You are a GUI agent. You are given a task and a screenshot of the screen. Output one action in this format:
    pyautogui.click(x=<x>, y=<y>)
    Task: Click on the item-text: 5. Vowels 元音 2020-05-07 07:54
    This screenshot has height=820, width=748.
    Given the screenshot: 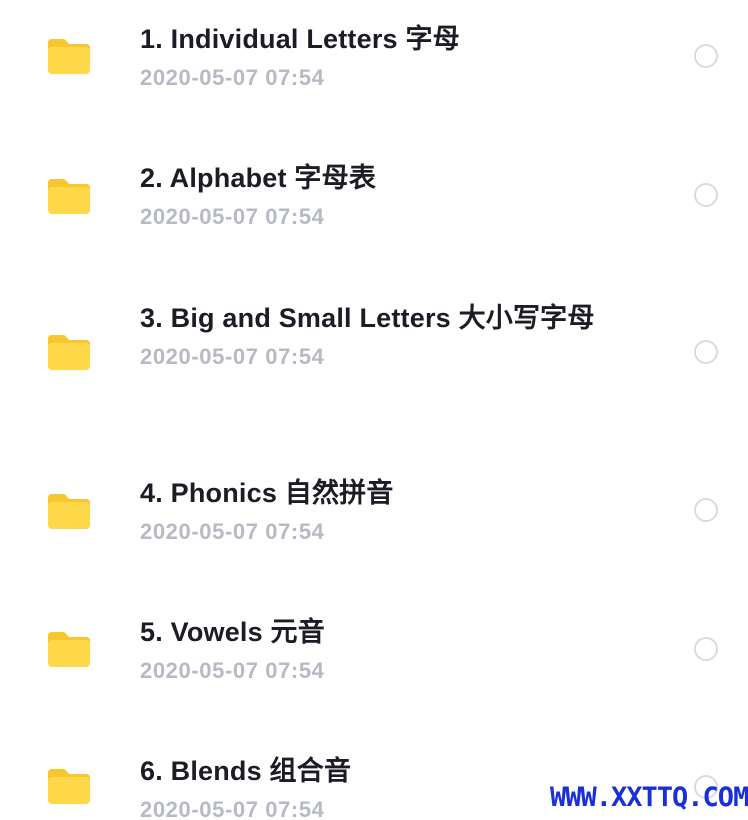 What is the action you would take?
    pyautogui.click(x=380, y=650)
    